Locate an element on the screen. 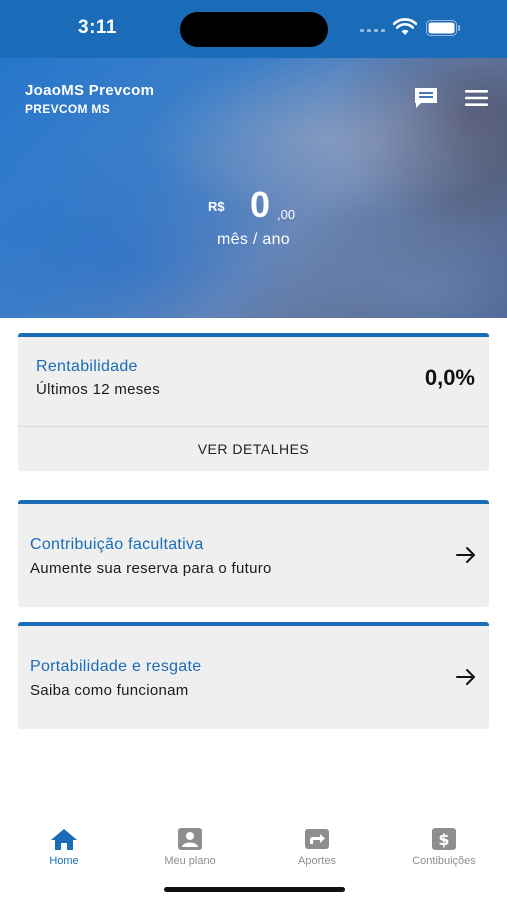 This screenshot has width=507, height=900. tab-home: Home is located at coordinates (64, 841).